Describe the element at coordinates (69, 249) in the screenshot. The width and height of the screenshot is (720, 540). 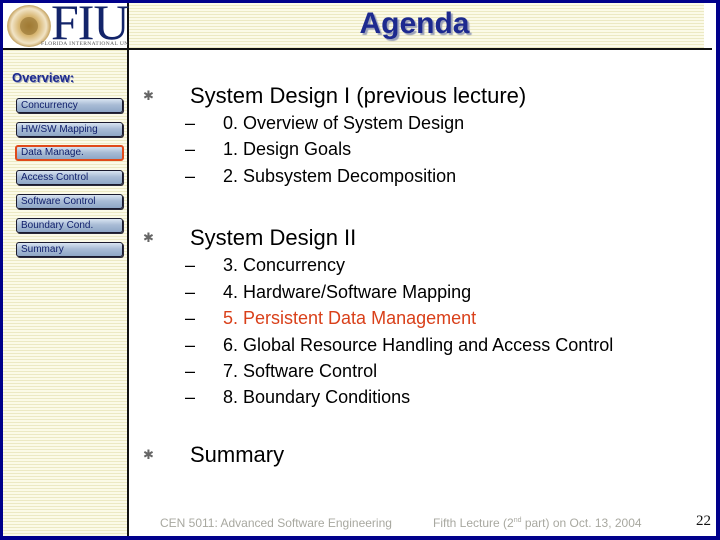
I see `sidebar-item-summary: Summary` at that location.